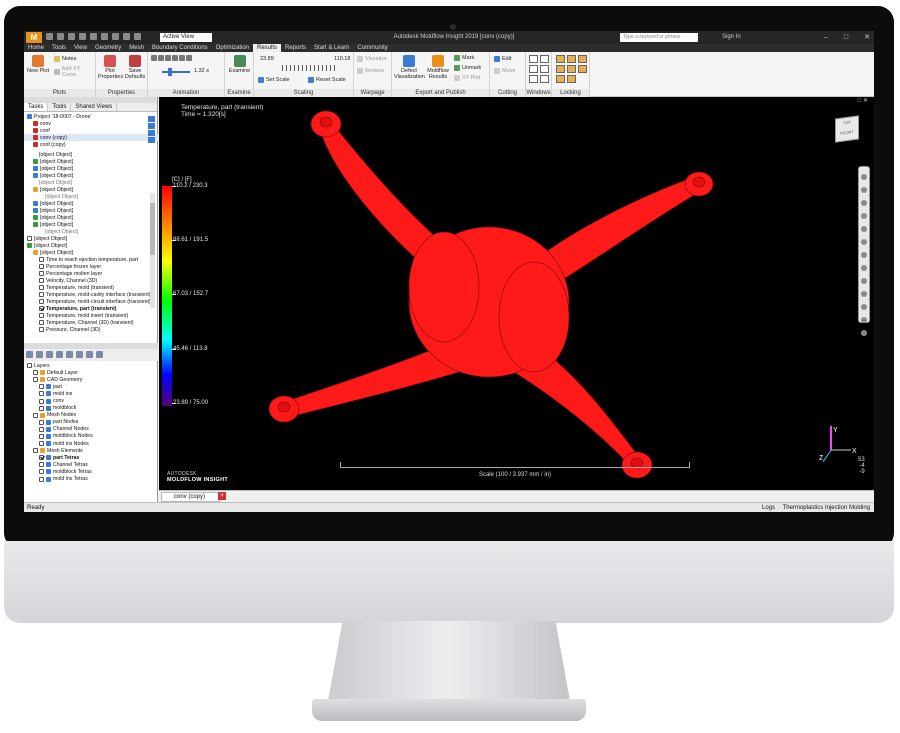 The height and width of the screenshot is (733, 900). What do you see at coordinates (864, 229) in the screenshot?
I see `zoom-icon` at bounding box center [864, 229].